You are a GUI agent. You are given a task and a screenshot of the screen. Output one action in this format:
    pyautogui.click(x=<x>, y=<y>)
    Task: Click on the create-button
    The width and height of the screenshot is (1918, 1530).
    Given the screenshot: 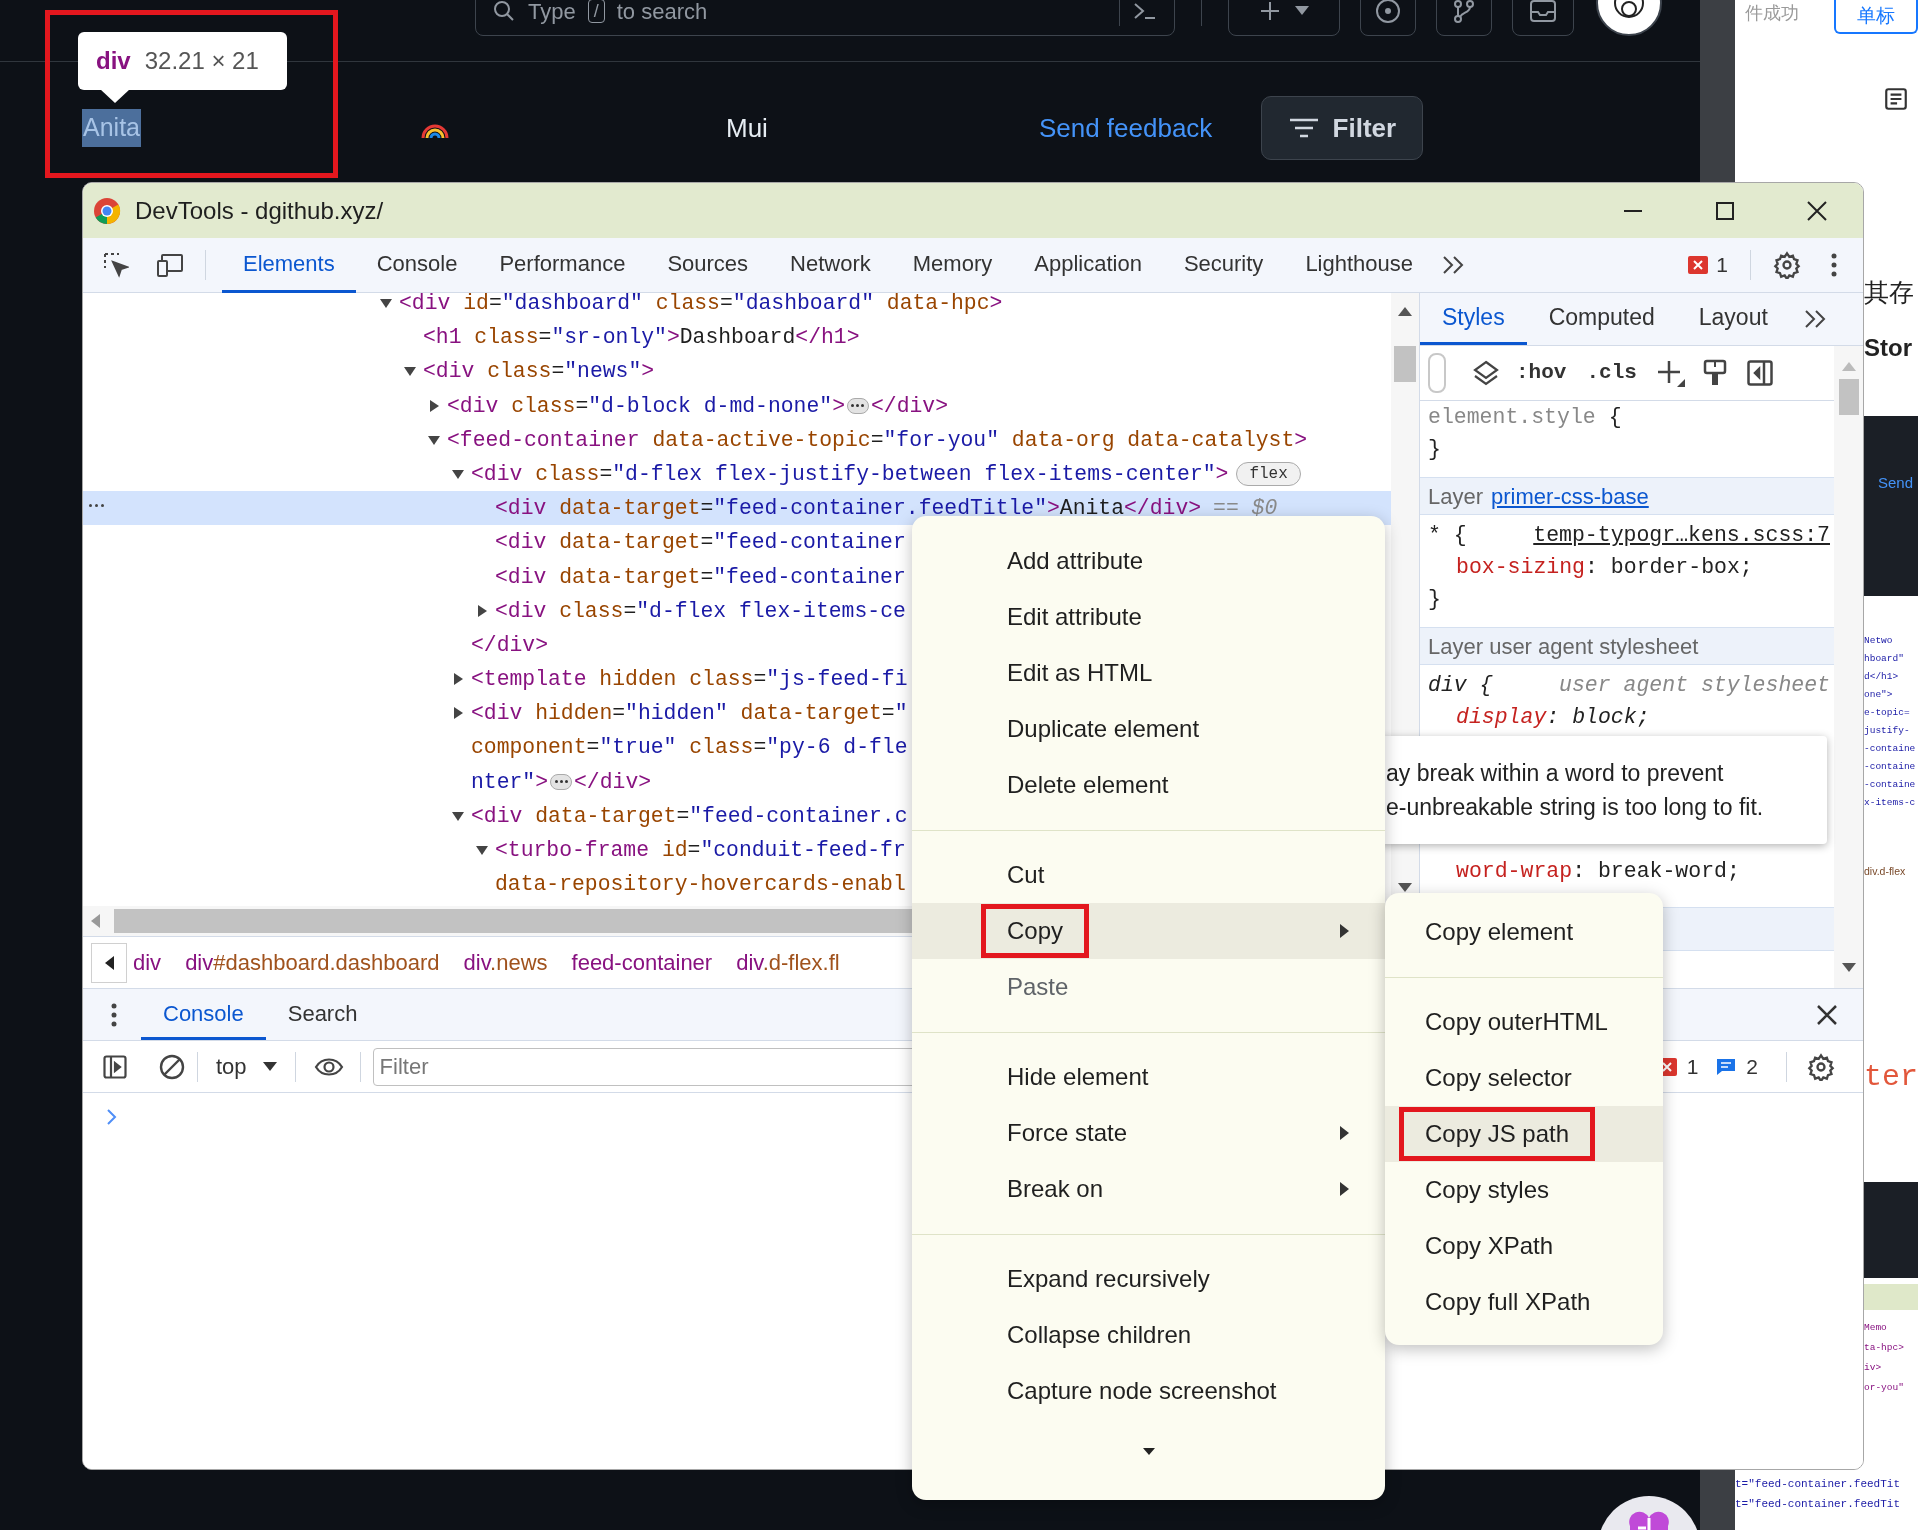 What is the action you would take?
    pyautogui.click(x=1284, y=18)
    